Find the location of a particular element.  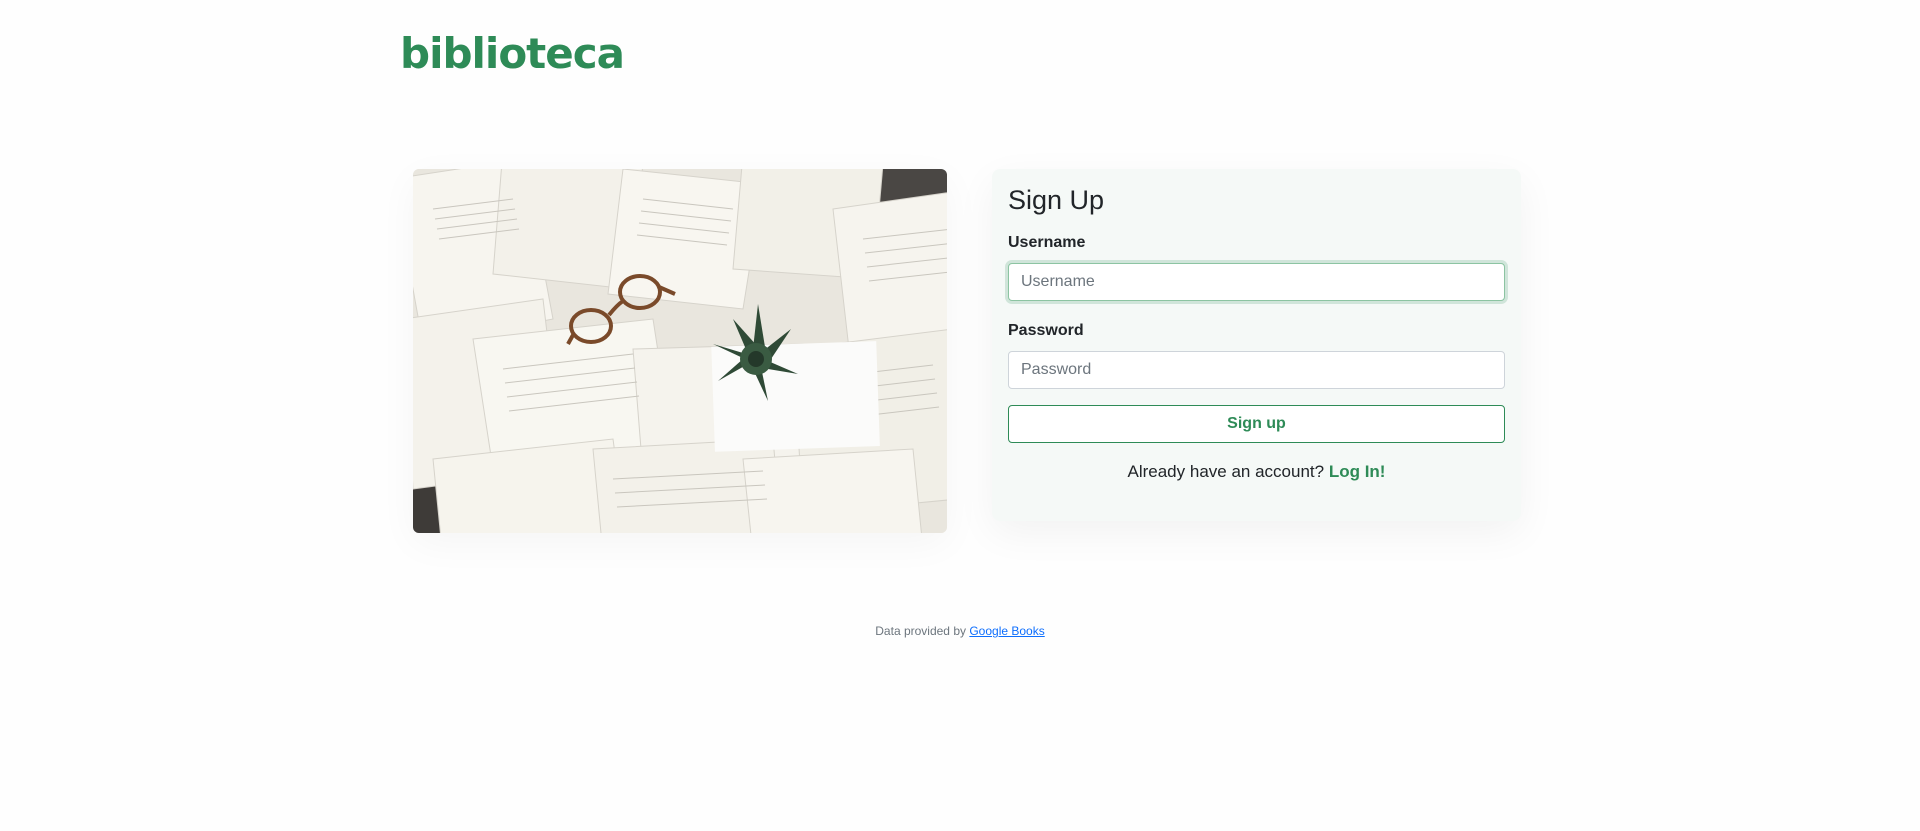

login-prompt-text: Already have an account? is located at coordinates (1226, 471).